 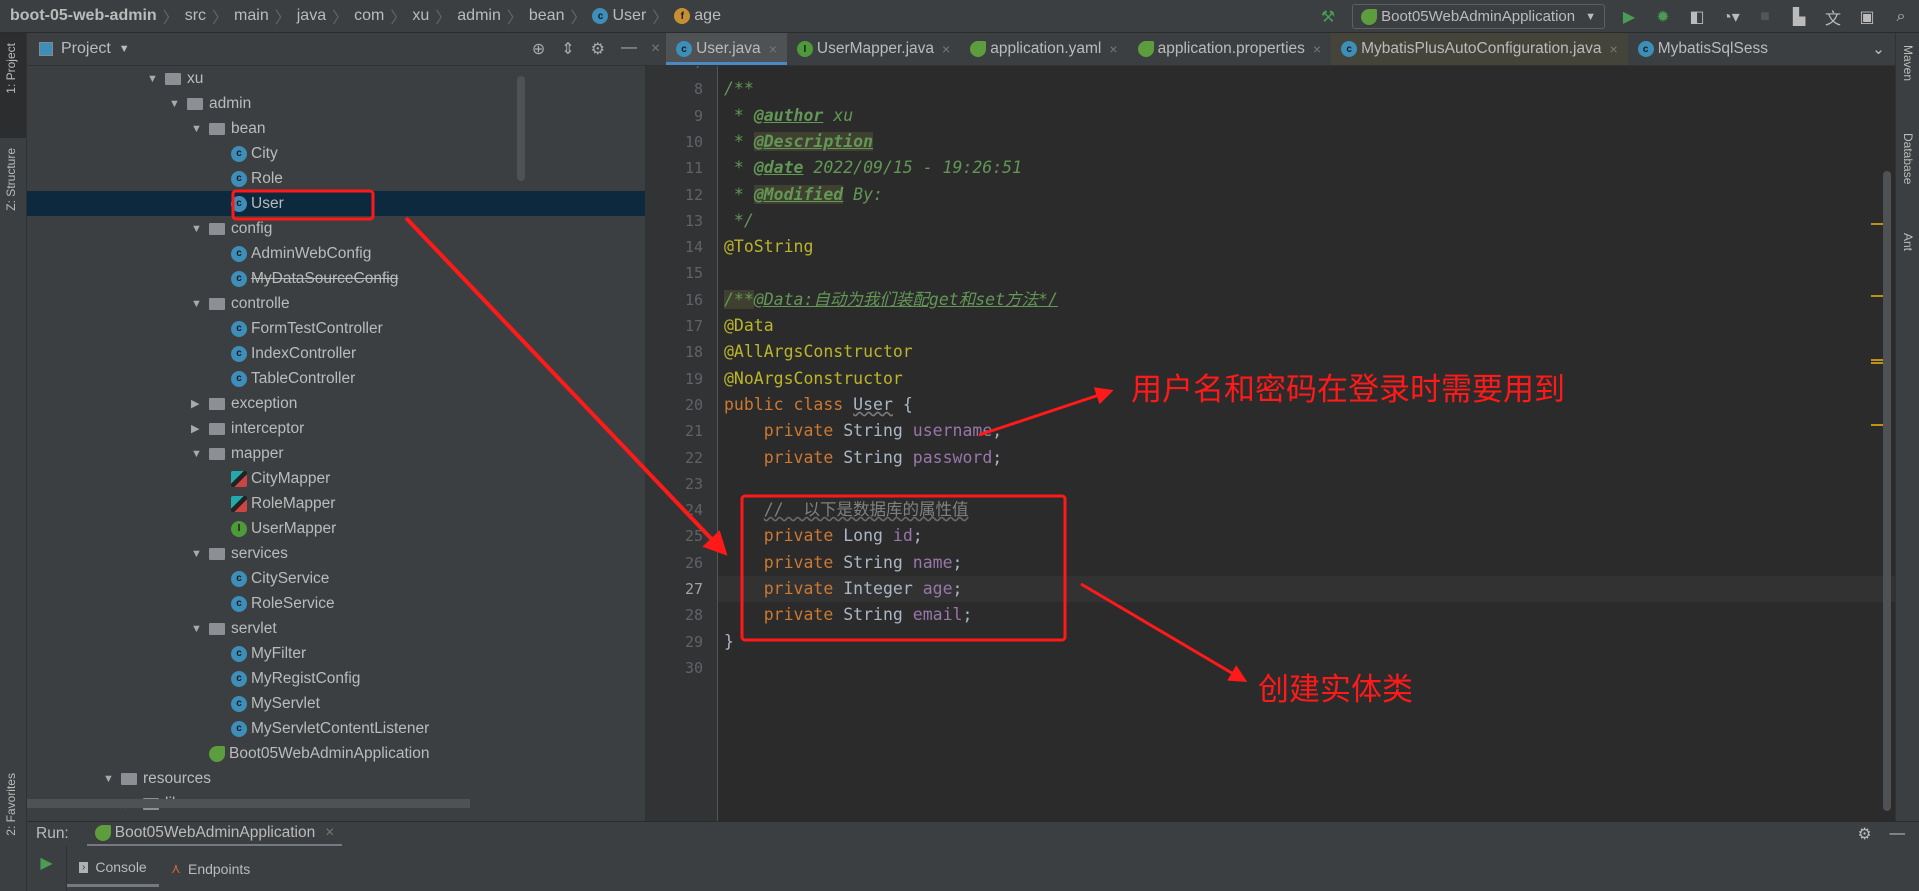 I want to click on chevron-down-icon: ▼, so click(x=124, y=49).